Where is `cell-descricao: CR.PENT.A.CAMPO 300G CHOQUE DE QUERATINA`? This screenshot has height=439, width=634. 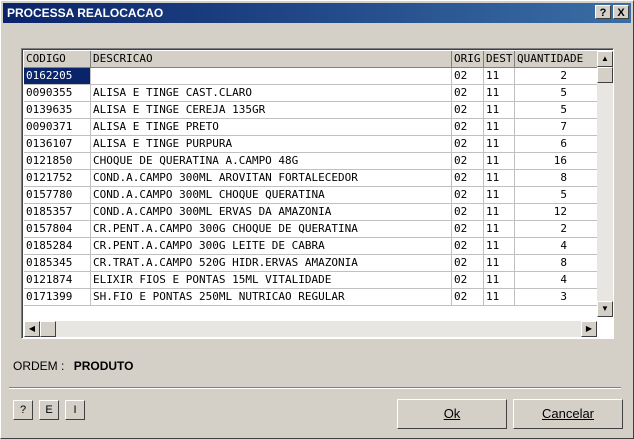
cell-descricao: CR.PENT.A.CAMPO 300G CHOQUE DE QUERATINA is located at coordinates (271, 229).